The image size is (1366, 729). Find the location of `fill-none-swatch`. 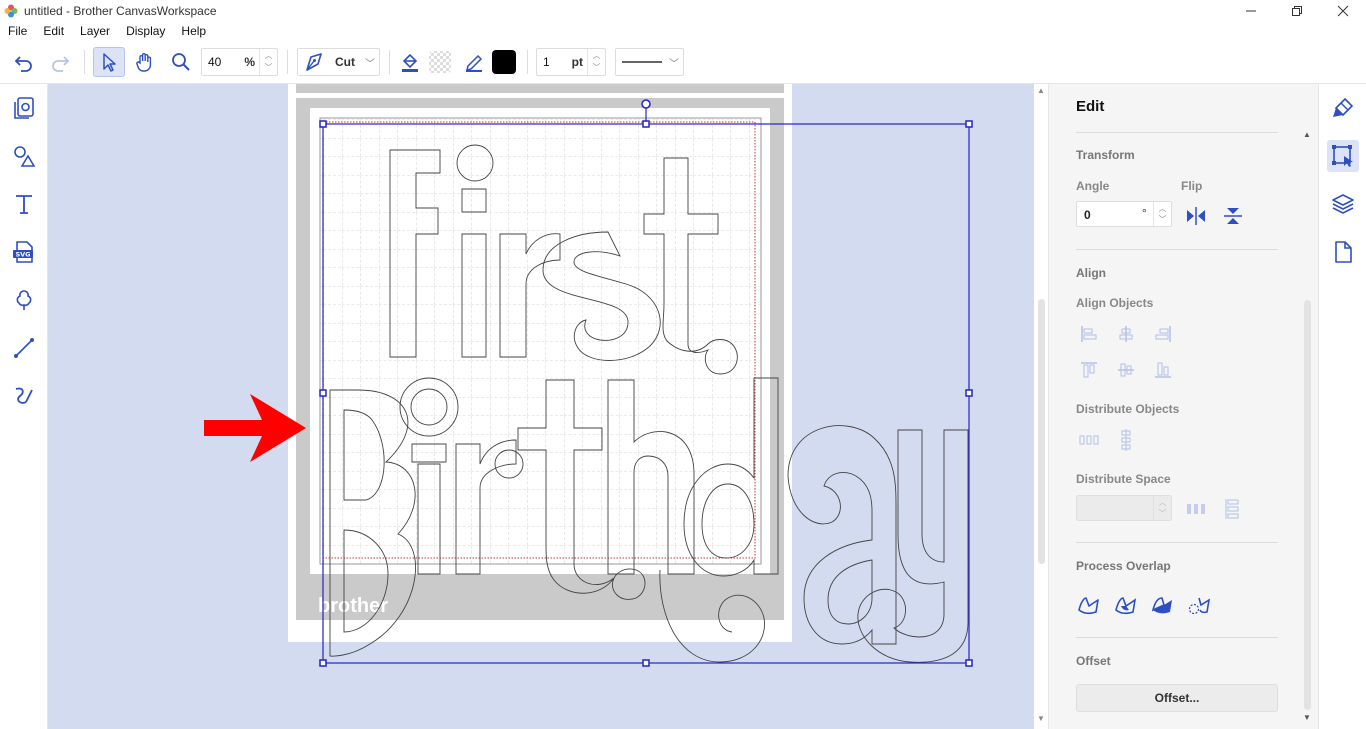

fill-none-swatch is located at coordinates (440, 62).